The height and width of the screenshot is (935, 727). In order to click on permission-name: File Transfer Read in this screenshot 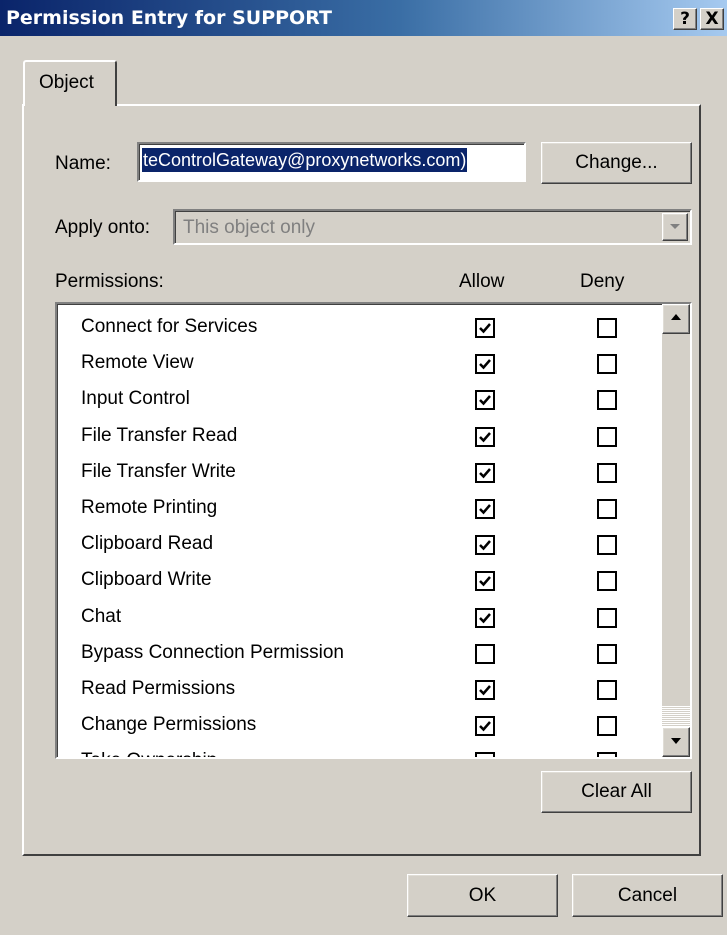, I will do `click(159, 435)`.